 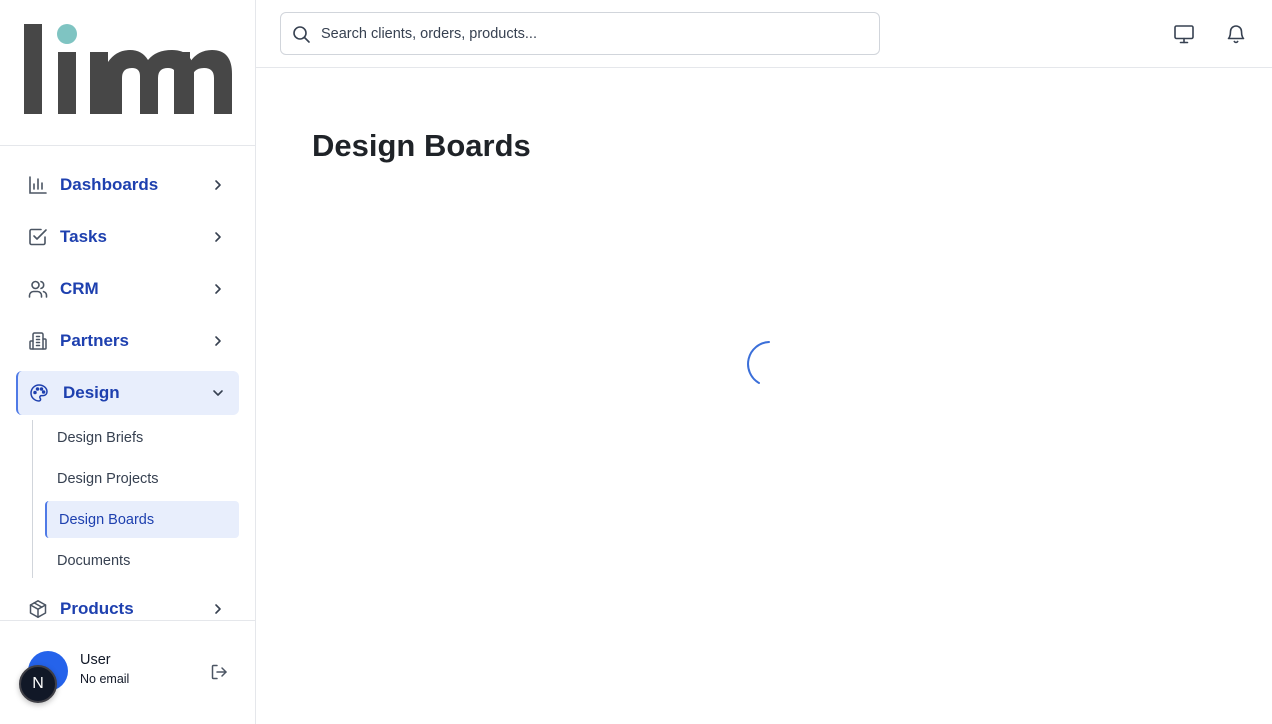 What do you see at coordinates (142, 519) in the screenshot?
I see `sidebar-subitem-design-boards: Design Boards` at bounding box center [142, 519].